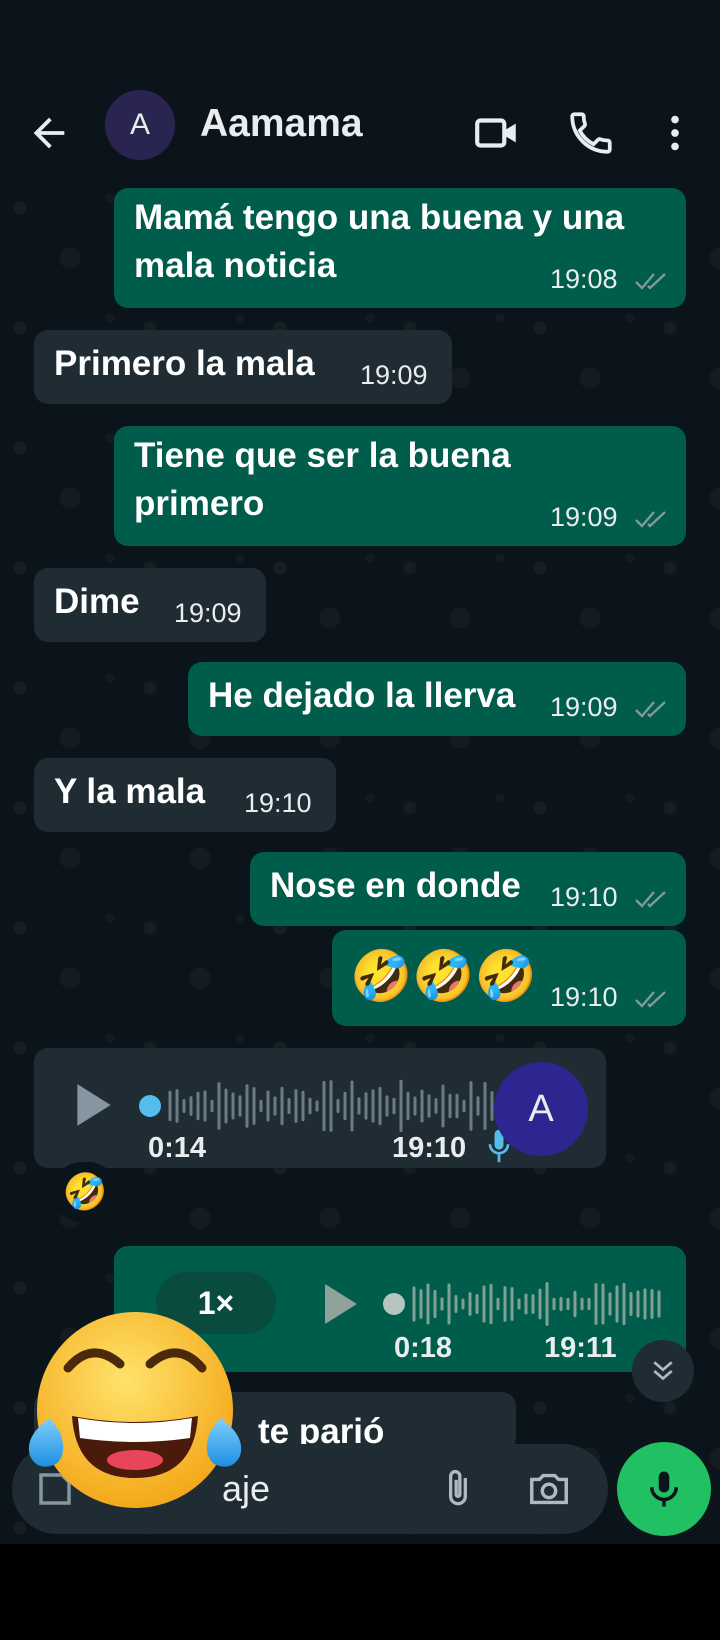 The height and width of the screenshot is (1640, 720). I want to click on message-bubble-outgoing: Nose en donde 19:10, so click(468, 889).